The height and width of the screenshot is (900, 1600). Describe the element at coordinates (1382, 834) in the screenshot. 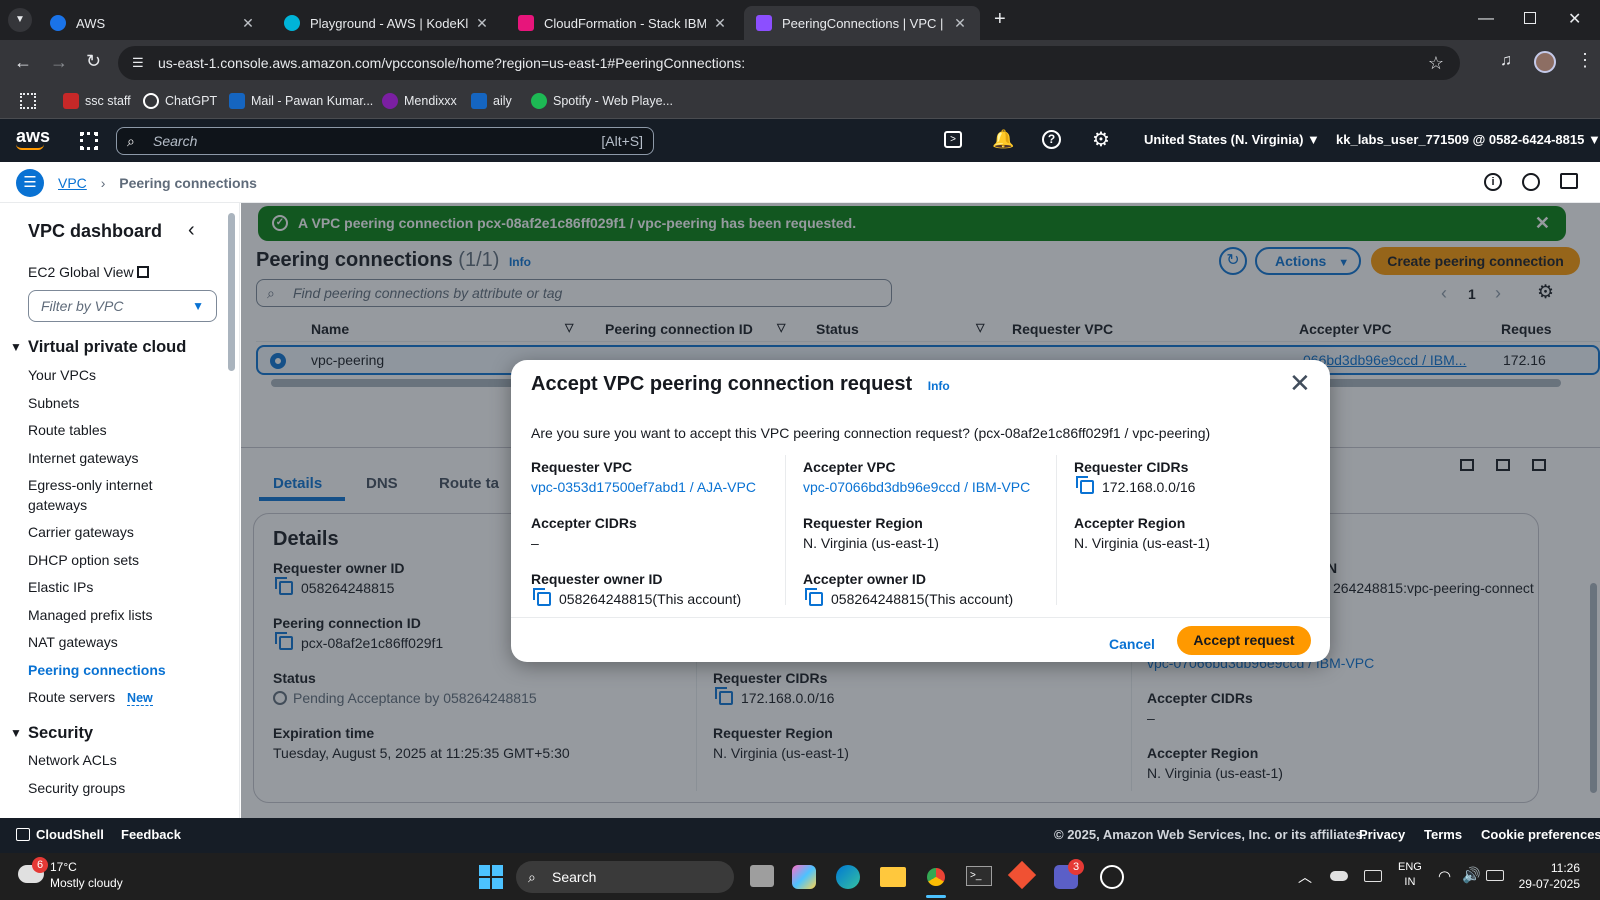

I see `privacy-link: Privacy` at that location.